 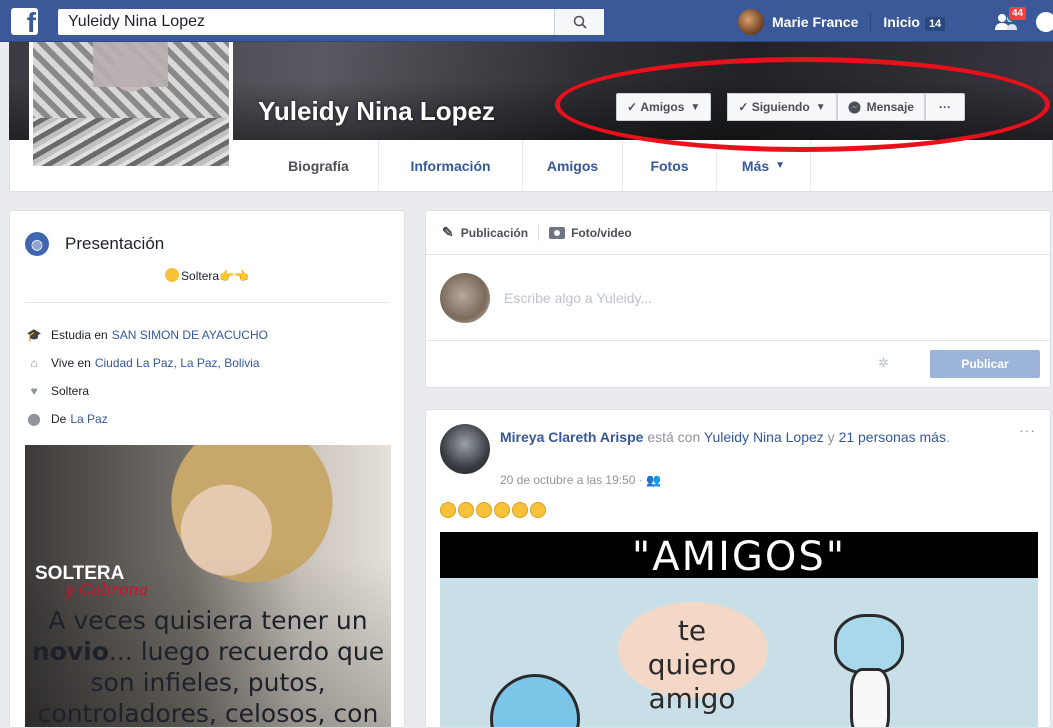 What do you see at coordinates (88, 419) in the screenshot?
I see `hometown-link: La Paz` at bounding box center [88, 419].